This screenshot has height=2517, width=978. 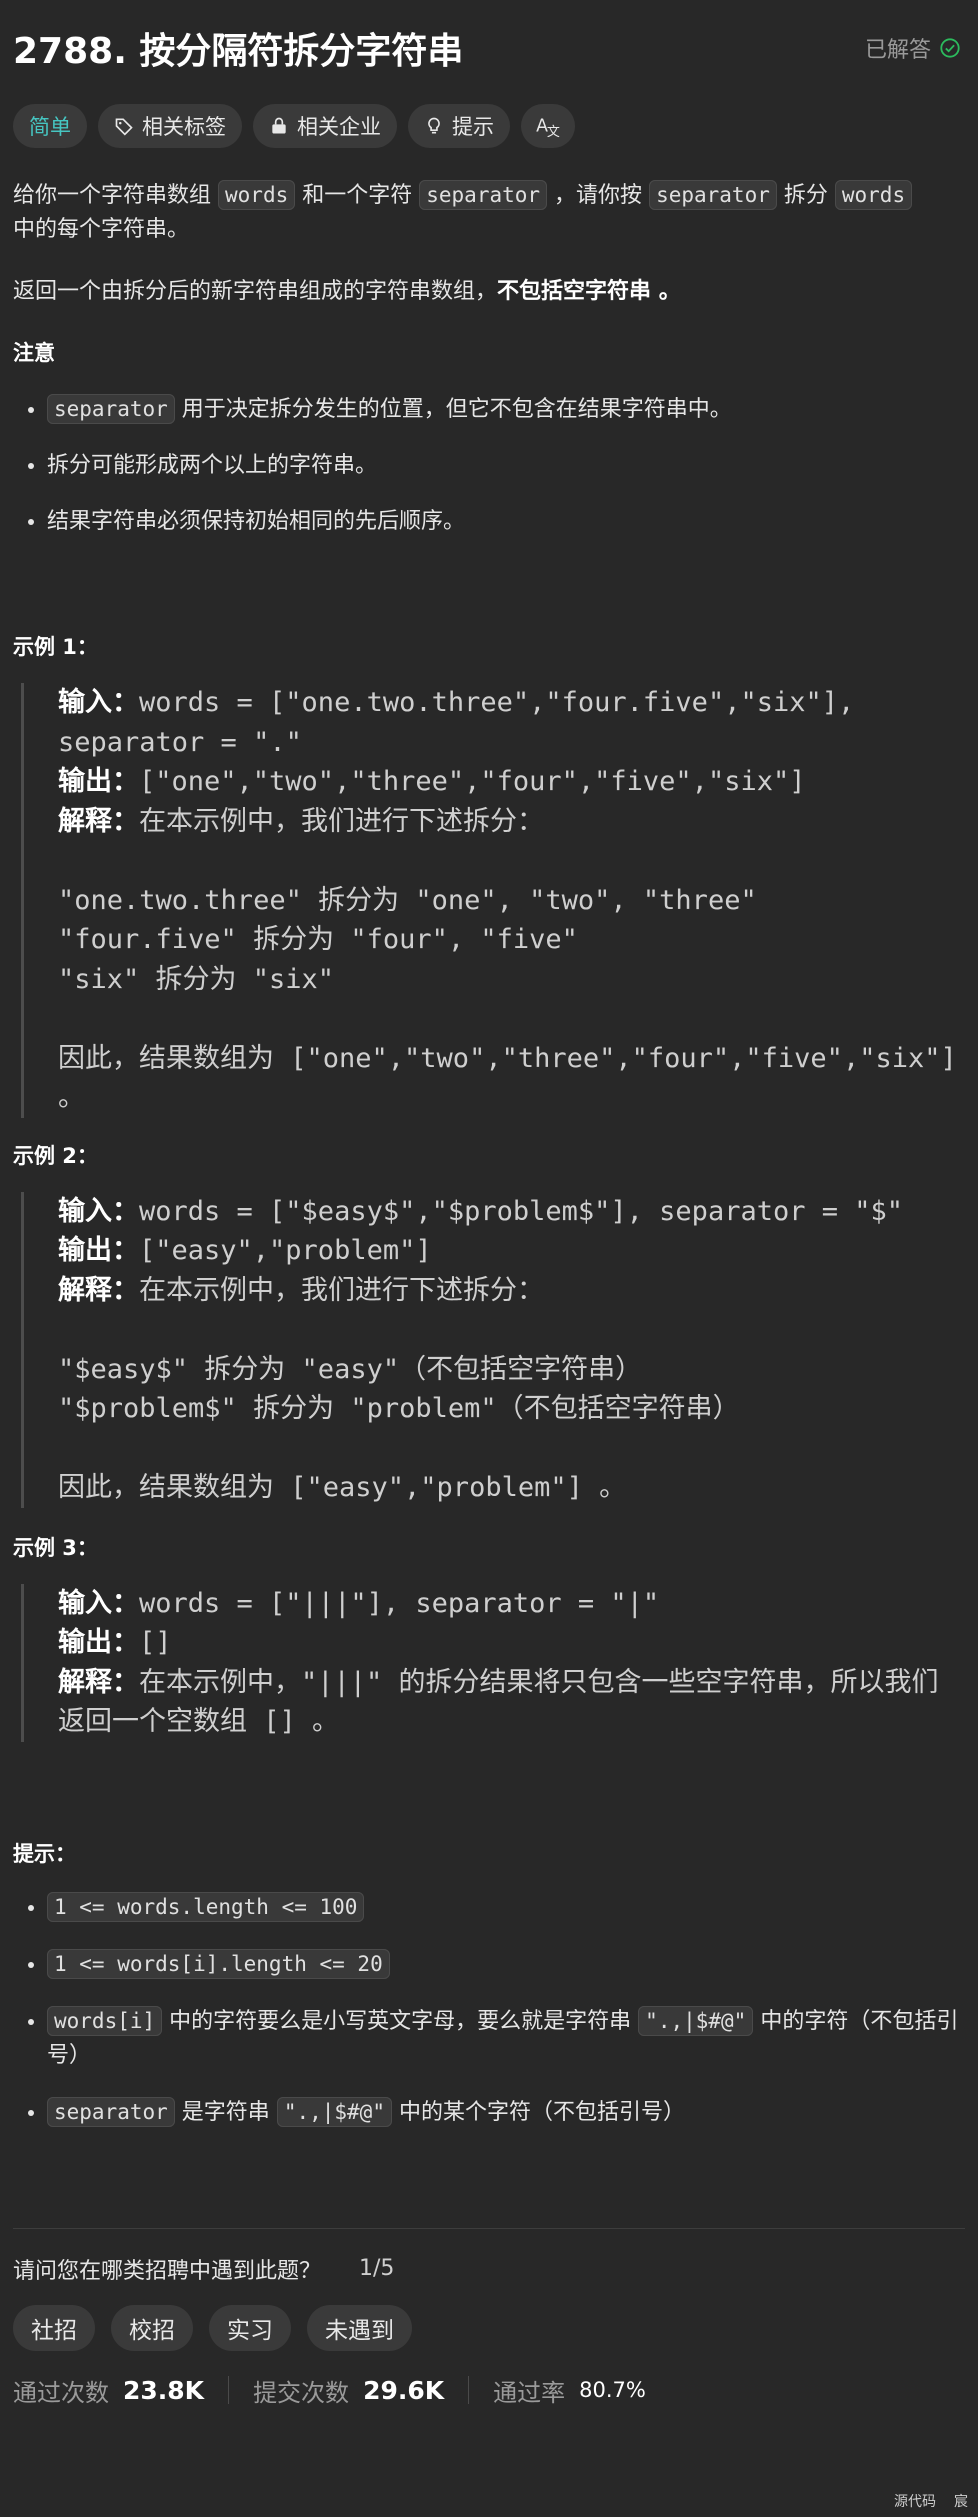 I want to click on accepted-value: 23.8K, so click(x=164, y=2390).